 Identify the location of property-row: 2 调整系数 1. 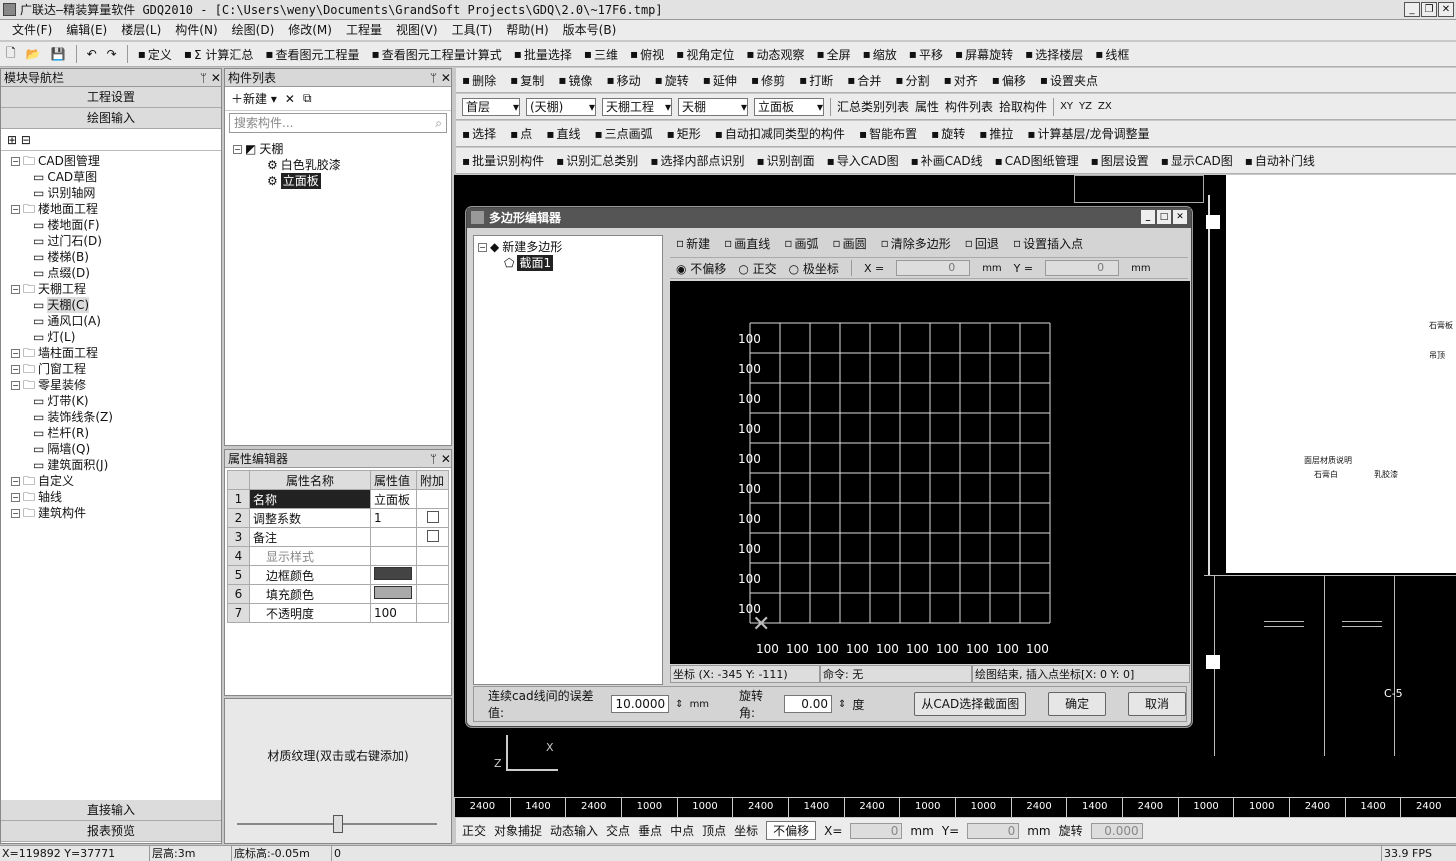
(338, 518).